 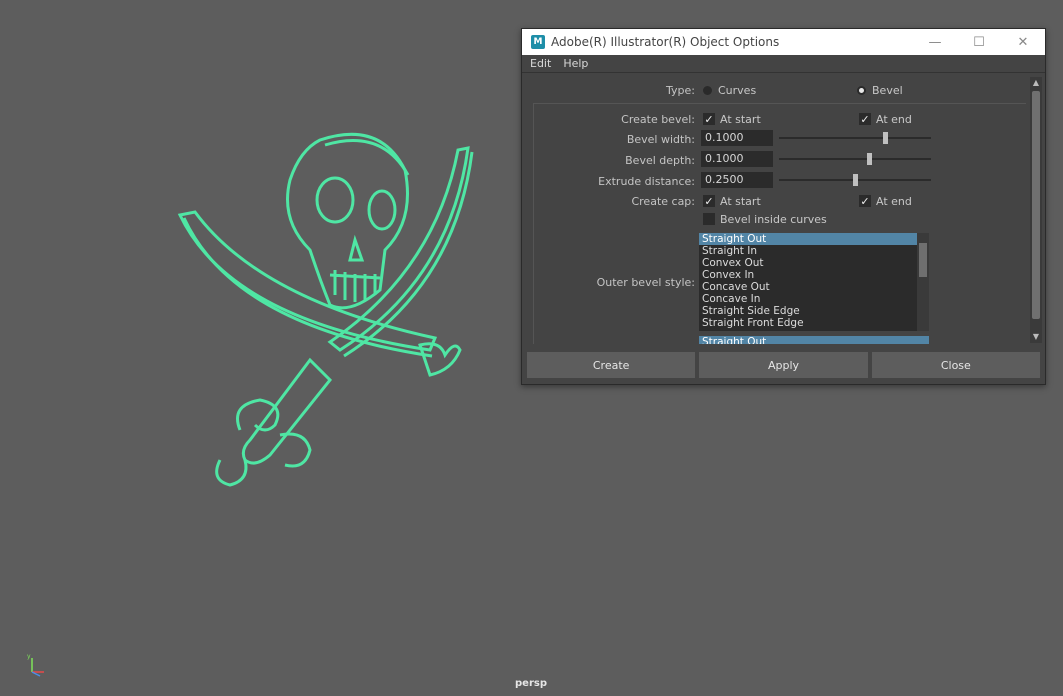 I want to click on scroll-thumb, so click(x=1036, y=205).